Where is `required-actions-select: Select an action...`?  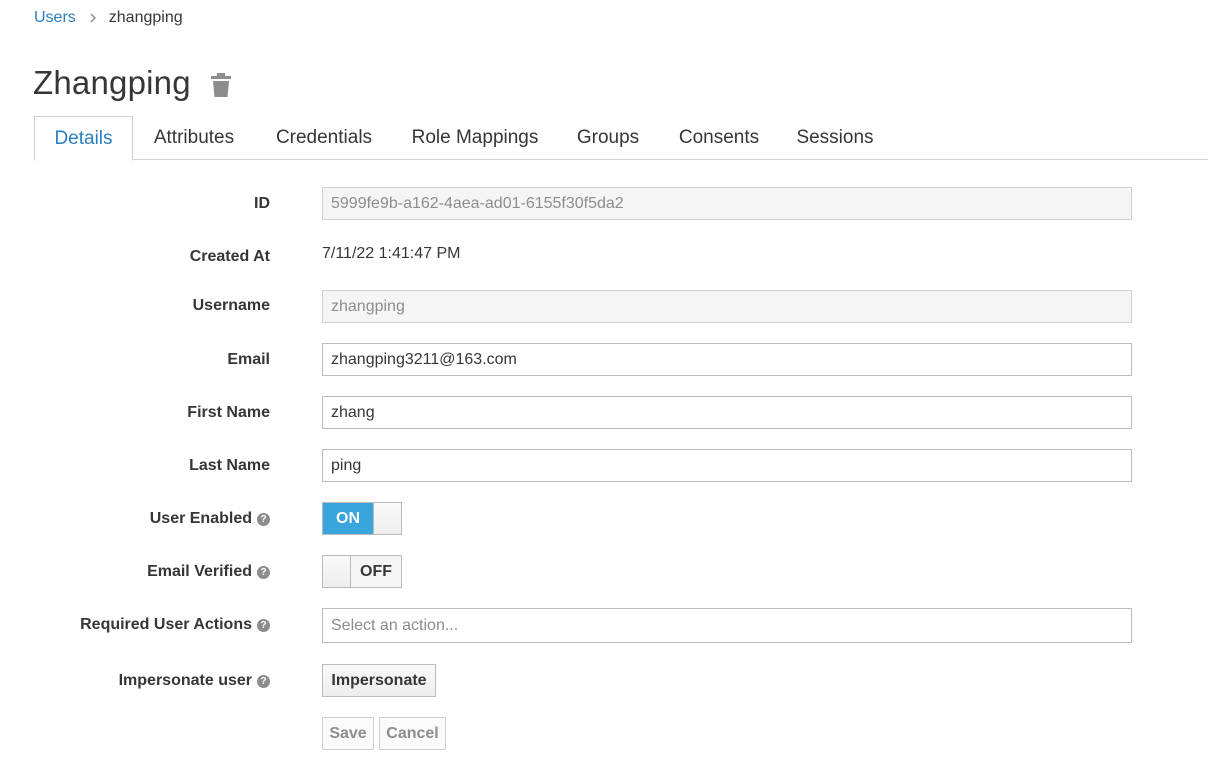
required-actions-select: Select an action... is located at coordinates (727, 625).